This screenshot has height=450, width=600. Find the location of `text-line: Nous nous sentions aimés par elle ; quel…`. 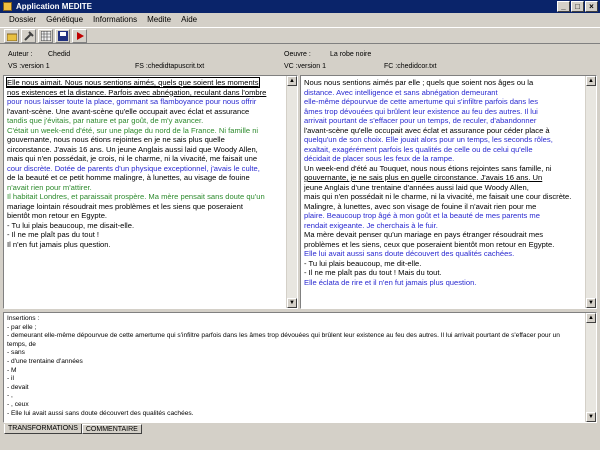

text-line: Nous nous sentions aimés par elle ; quel… is located at coordinates (419, 82).